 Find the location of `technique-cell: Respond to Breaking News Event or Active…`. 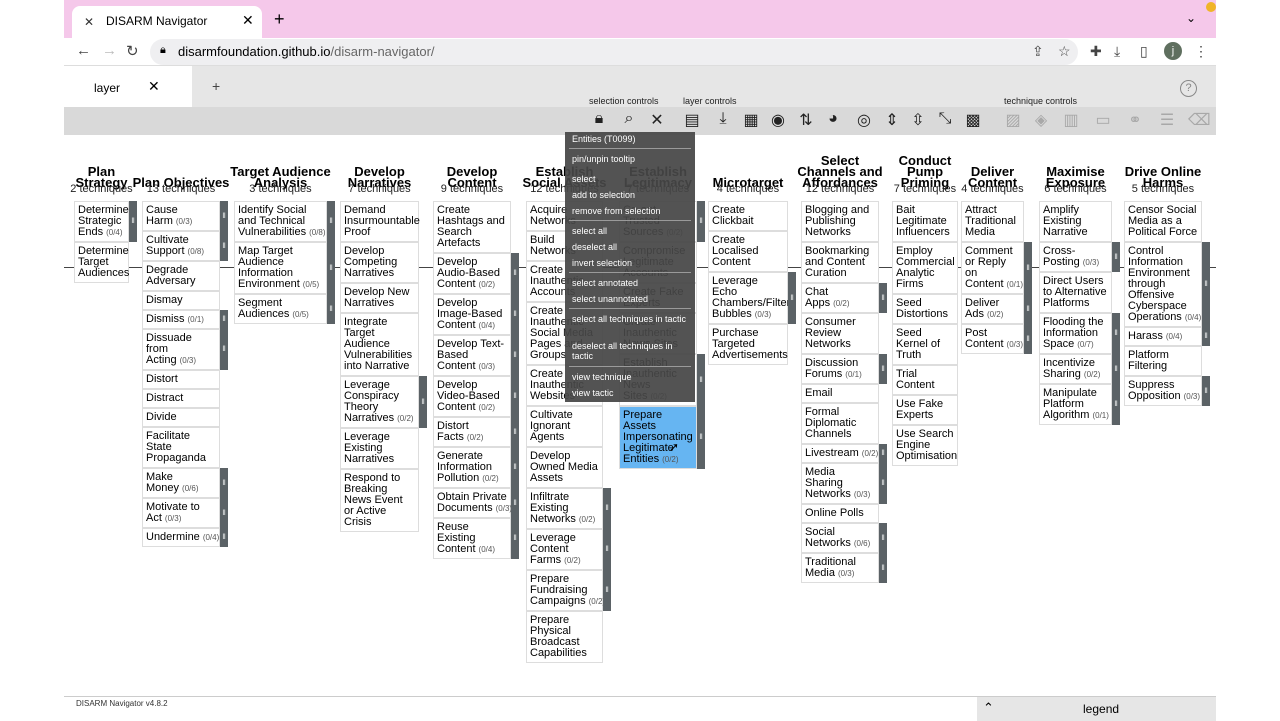

technique-cell: Respond to Breaking News Event or Active… is located at coordinates (379, 500).